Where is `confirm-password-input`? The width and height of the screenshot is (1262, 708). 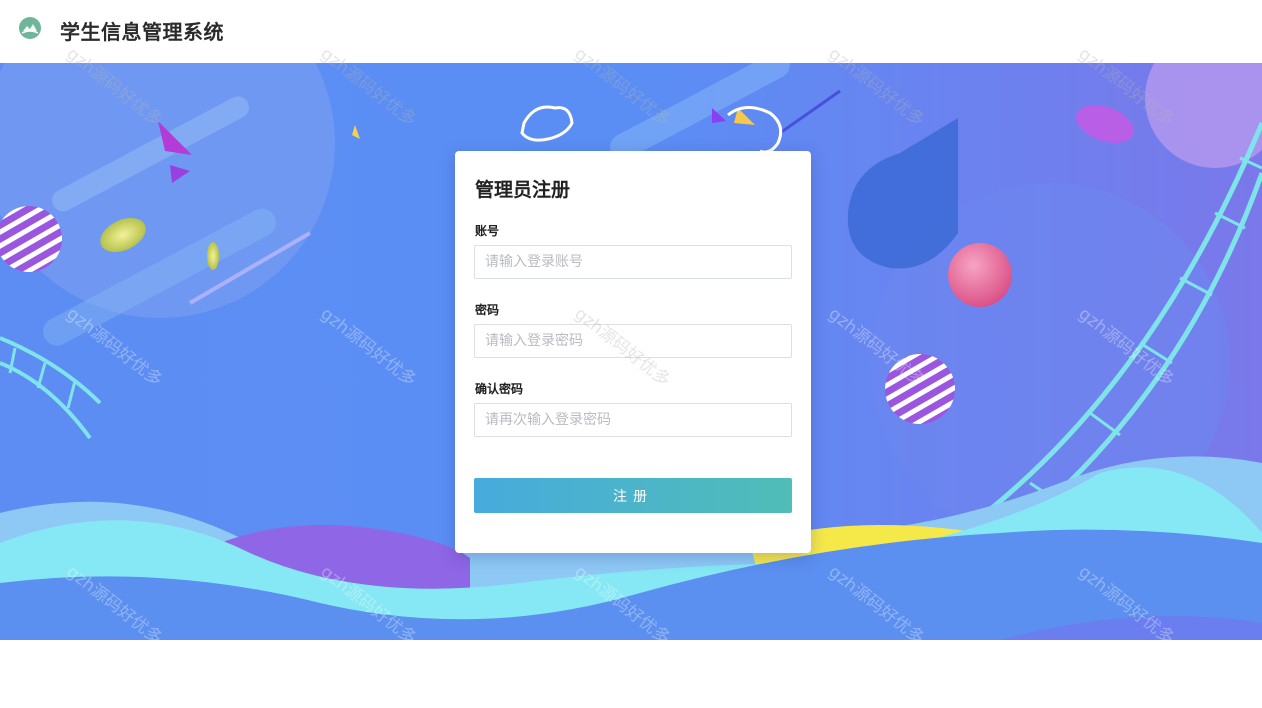
confirm-password-input is located at coordinates (633, 420).